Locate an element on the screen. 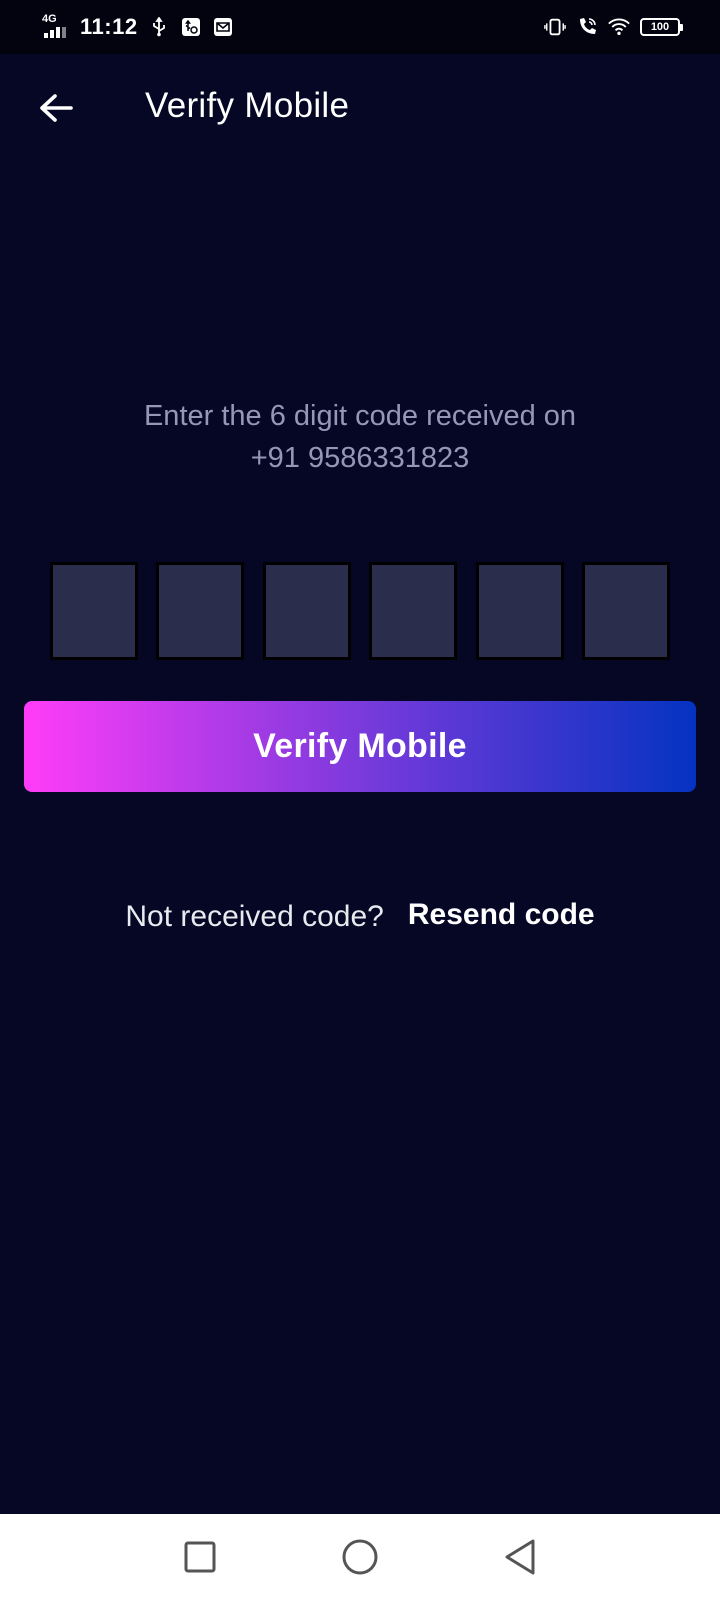 The width and height of the screenshot is (720, 1600). phone-number: +91 9586331823 is located at coordinates (360, 458).